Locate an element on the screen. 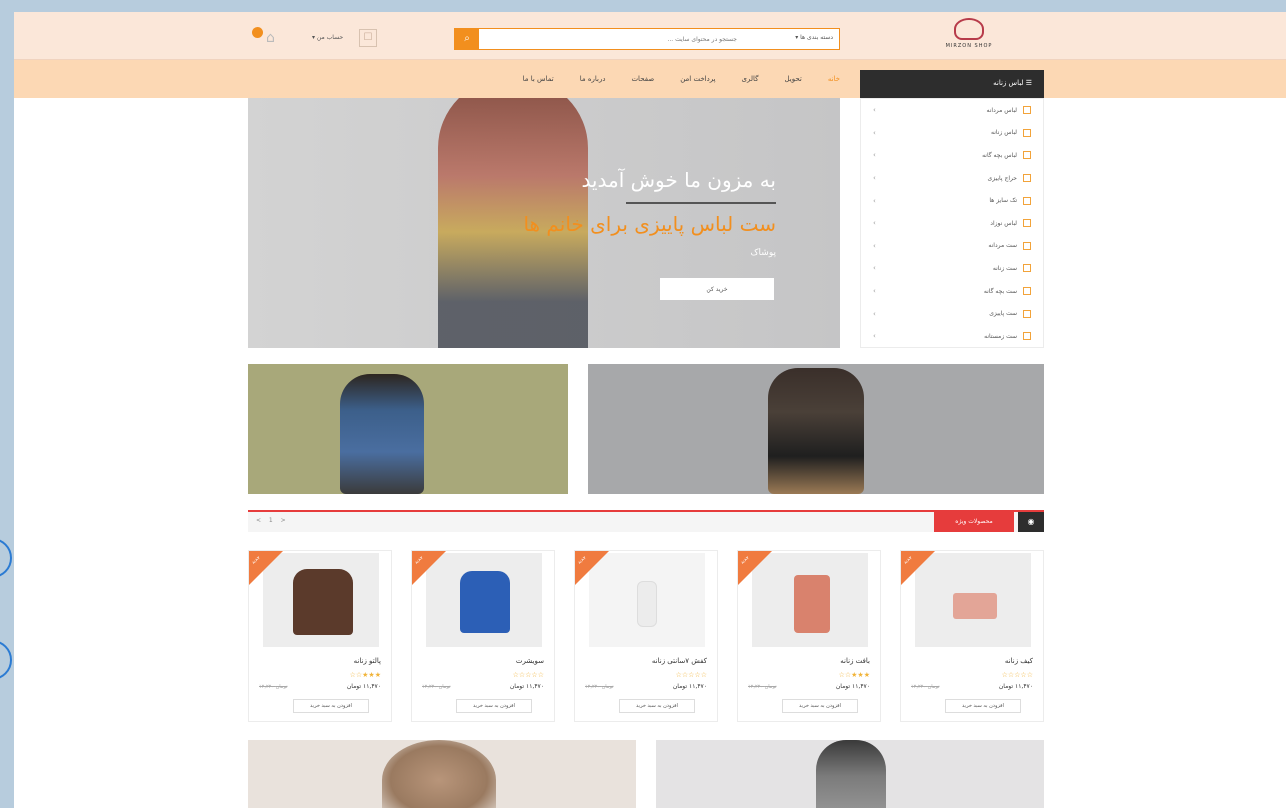  category-select: دسته بندی ها ▾ is located at coordinates (814, 37).